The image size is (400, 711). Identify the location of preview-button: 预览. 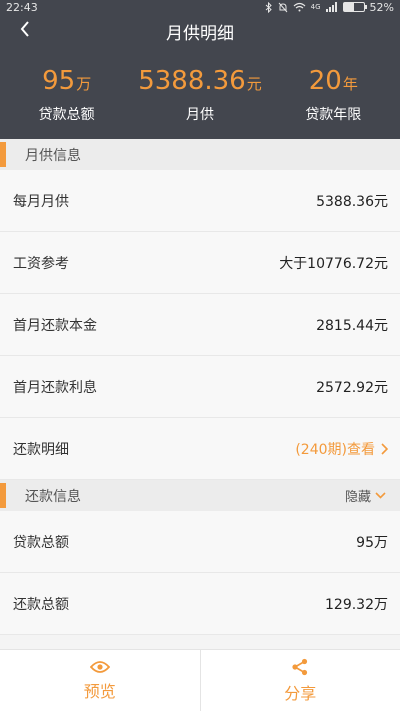
(100, 680).